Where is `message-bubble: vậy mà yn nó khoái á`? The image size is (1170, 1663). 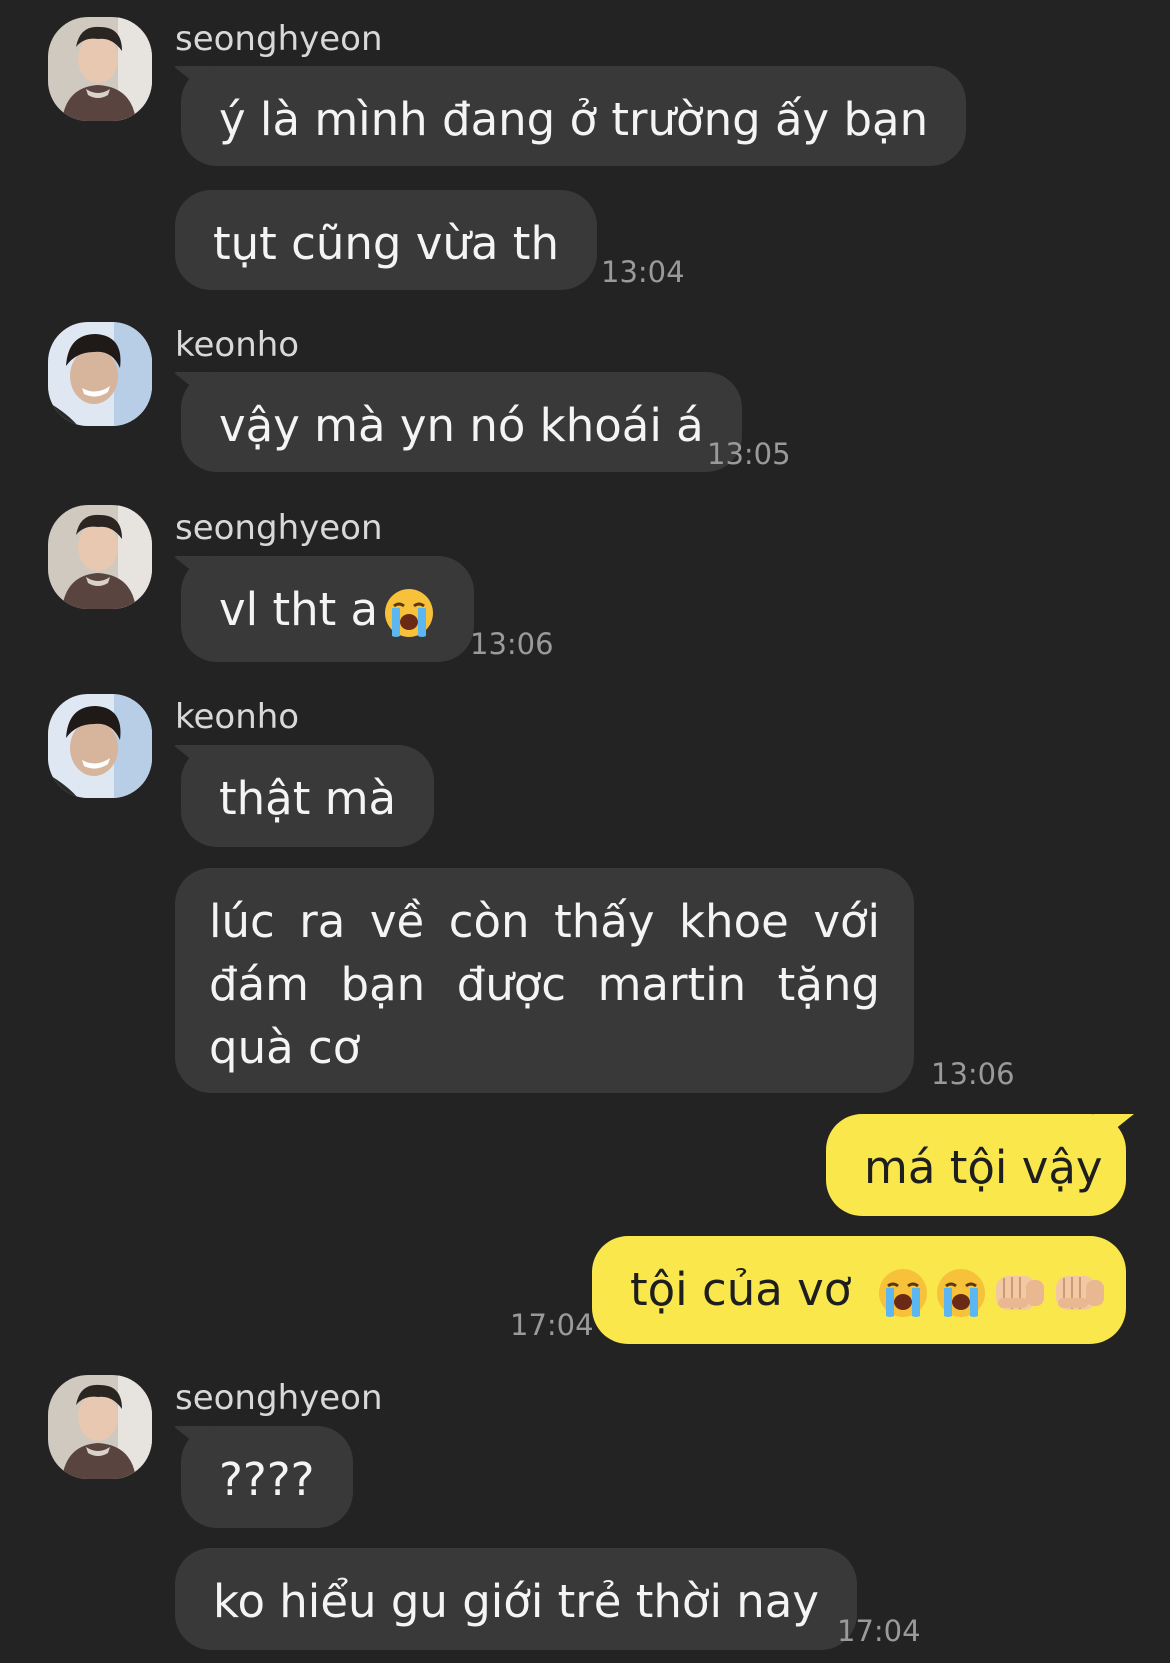
message-bubble: vậy mà yn nó khoái á is located at coordinates (461, 422).